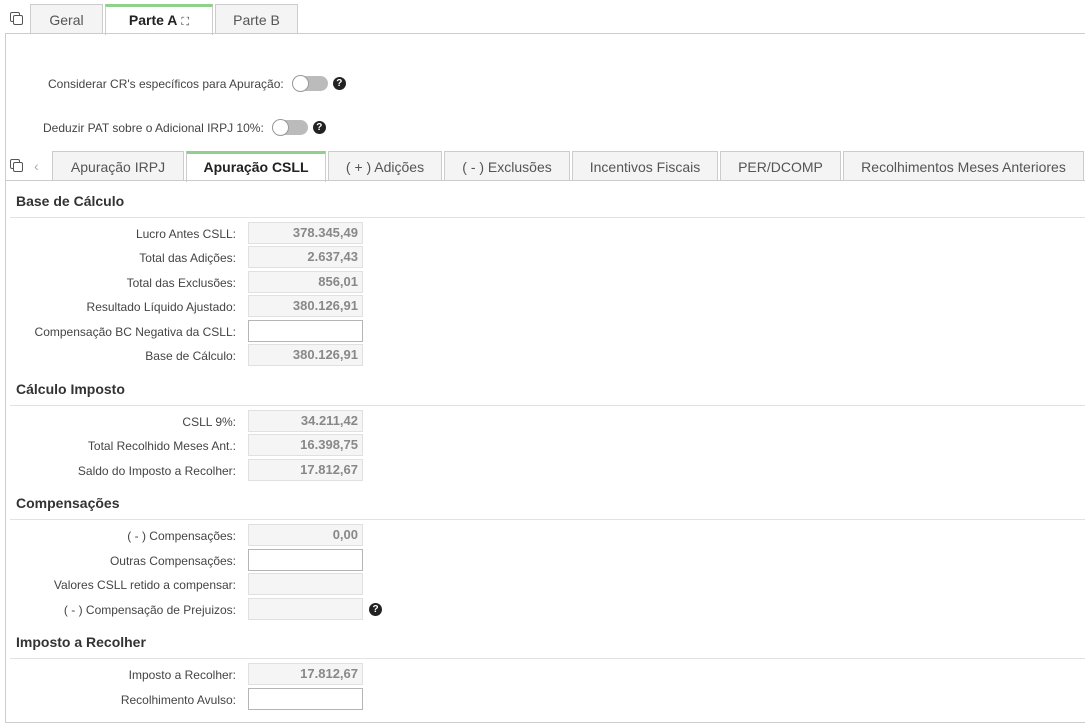  What do you see at coordinates (185, 234) in the screenshot?
I see `lucro-label: Lucro Antes CSLL:` at bounding box center [185, 234].